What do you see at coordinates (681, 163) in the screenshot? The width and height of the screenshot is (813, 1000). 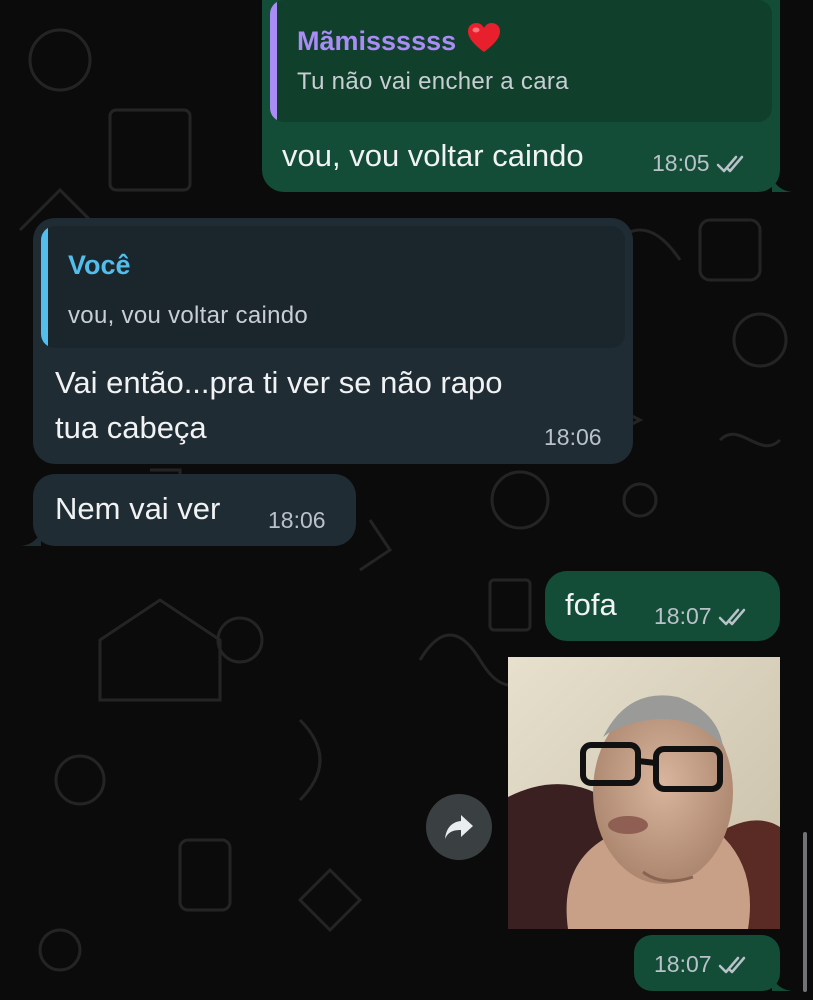 I see `message-time: 18:05` at bounding box center [681, 163].